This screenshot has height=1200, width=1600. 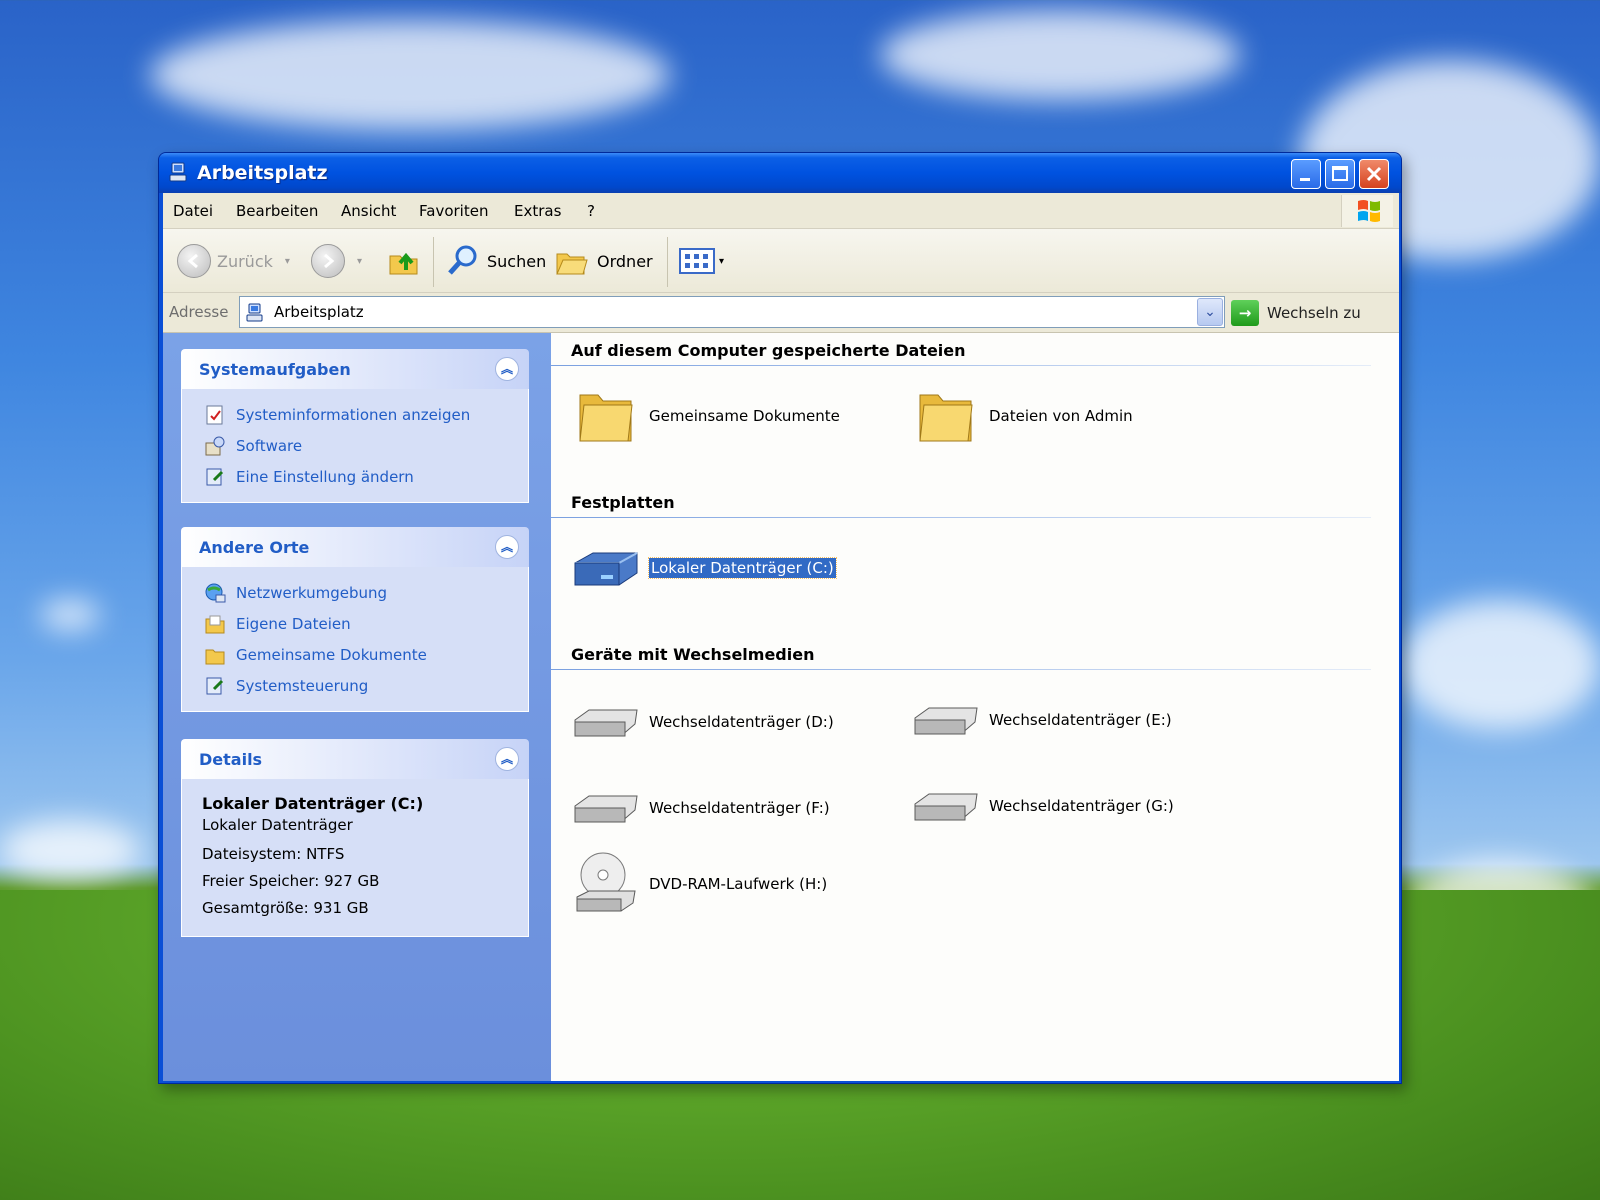 I want to click on item-label: Wechseldatenträger (D:), so click(x=741, y=722).